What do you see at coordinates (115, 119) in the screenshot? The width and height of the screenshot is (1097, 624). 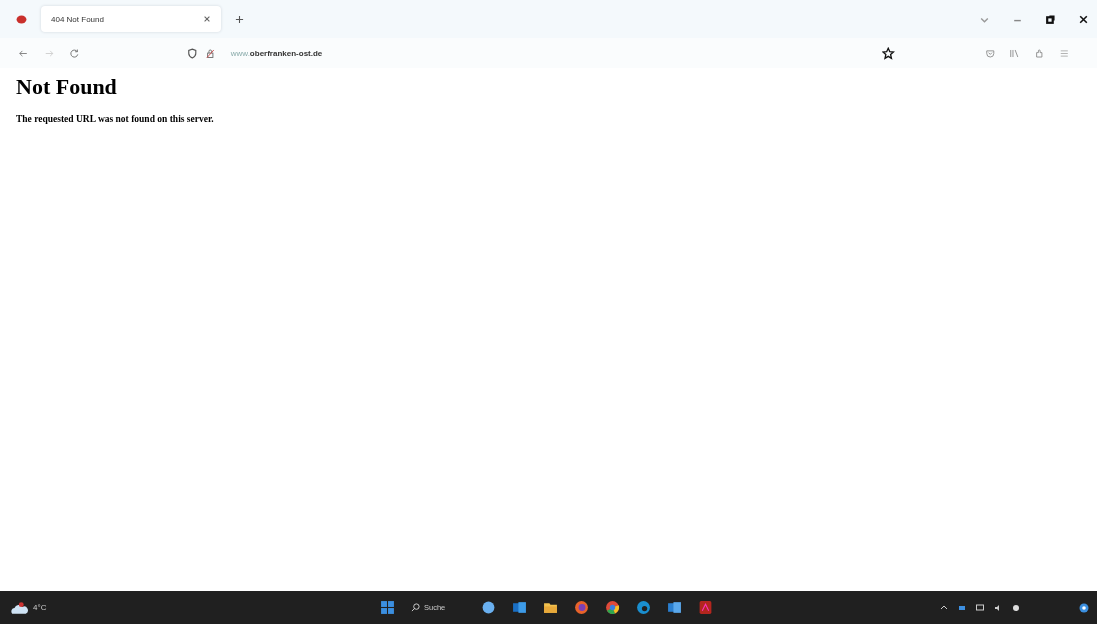 I see `error-message: The requested URL was not found on this server.` at bounding box center [115, 119].